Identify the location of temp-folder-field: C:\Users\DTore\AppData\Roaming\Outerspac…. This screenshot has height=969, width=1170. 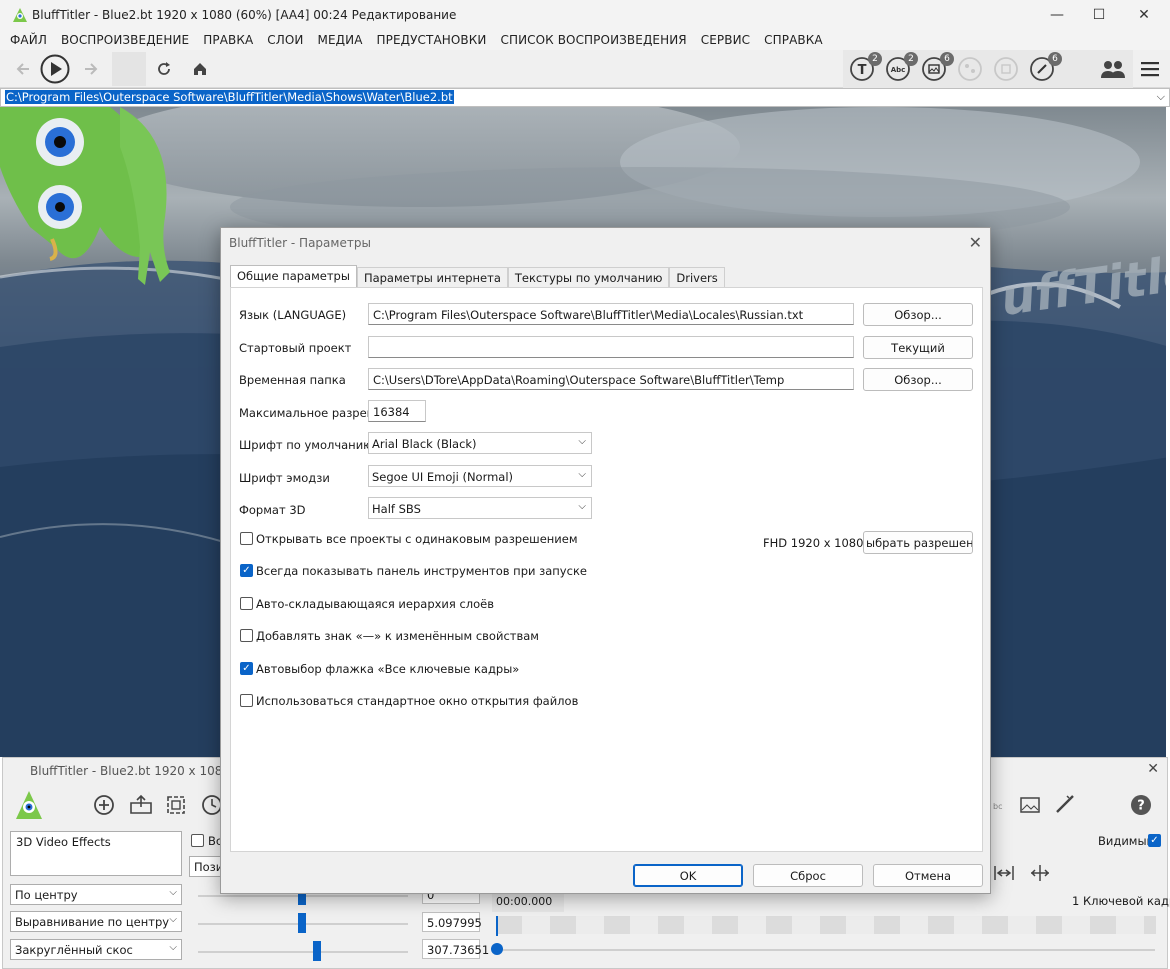
(611, 379).